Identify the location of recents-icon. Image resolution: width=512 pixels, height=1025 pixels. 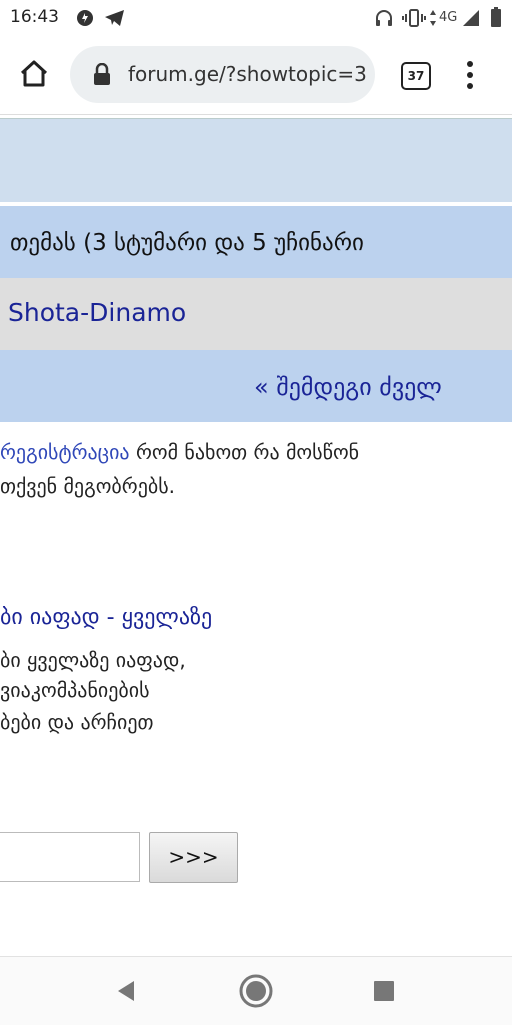
(384, 991).